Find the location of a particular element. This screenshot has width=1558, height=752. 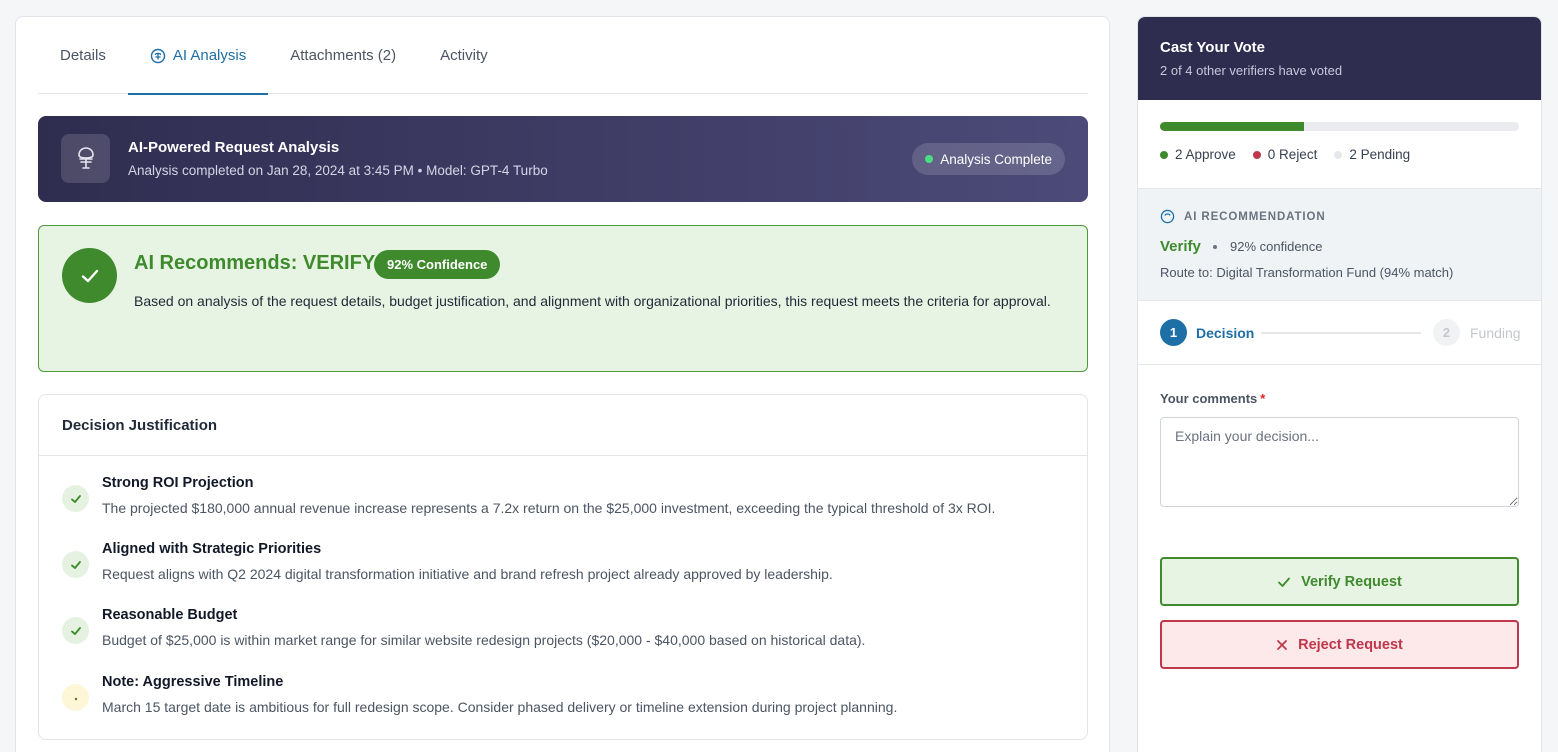

legend-approve: 2 Approve is located at coordinates (1198, 154).